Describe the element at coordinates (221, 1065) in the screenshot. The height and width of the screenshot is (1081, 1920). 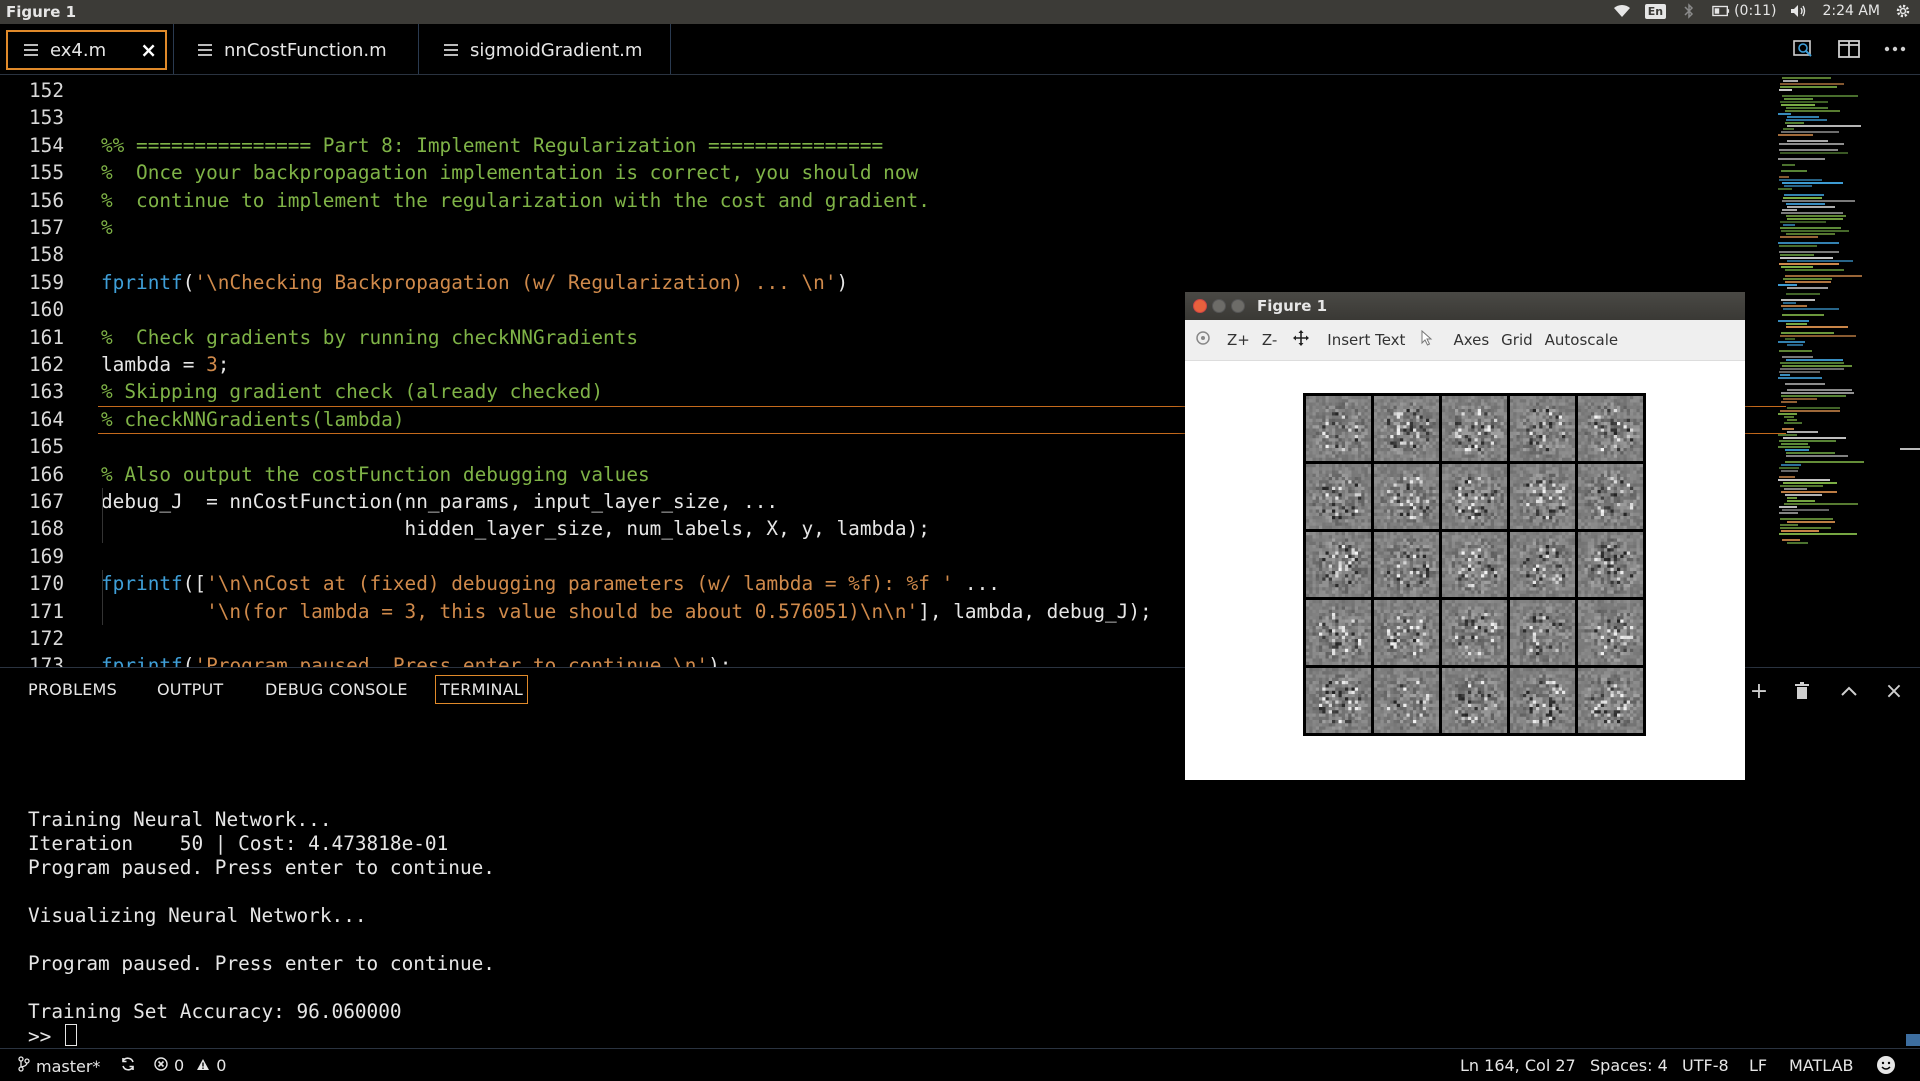
I see `warning-count: 0` at that location.